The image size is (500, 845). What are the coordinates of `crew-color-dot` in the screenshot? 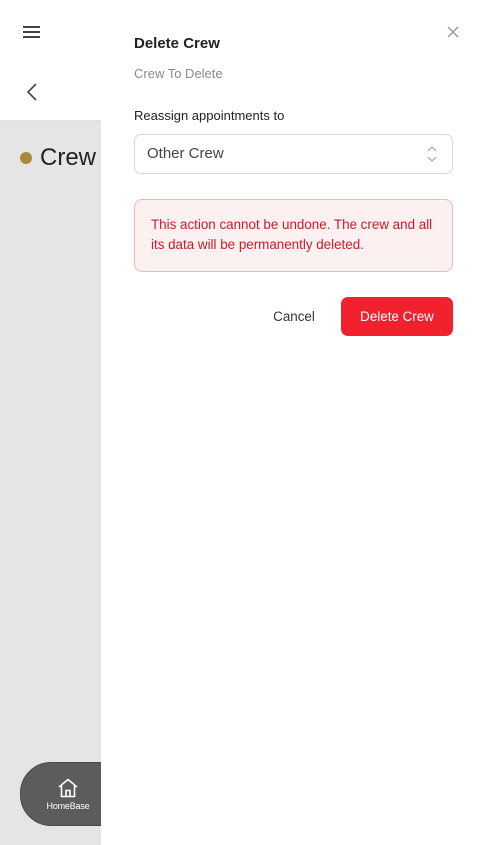 It's located at (26, 158).